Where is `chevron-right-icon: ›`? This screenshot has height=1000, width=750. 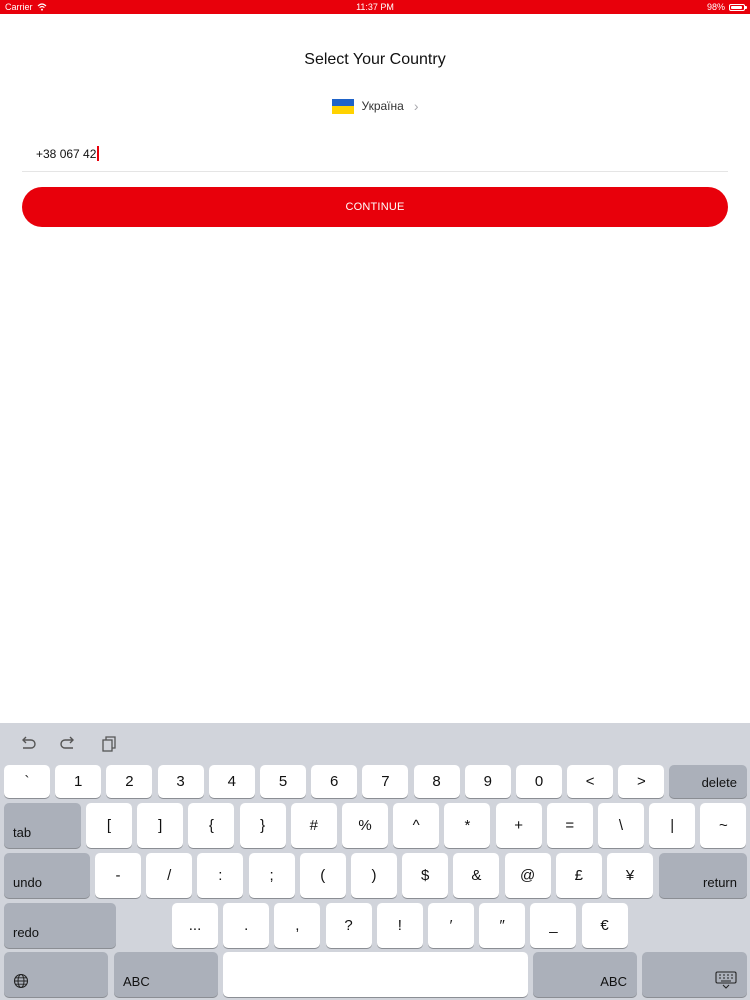
chevron-right-icon: › is located at coordinates (416, 106).